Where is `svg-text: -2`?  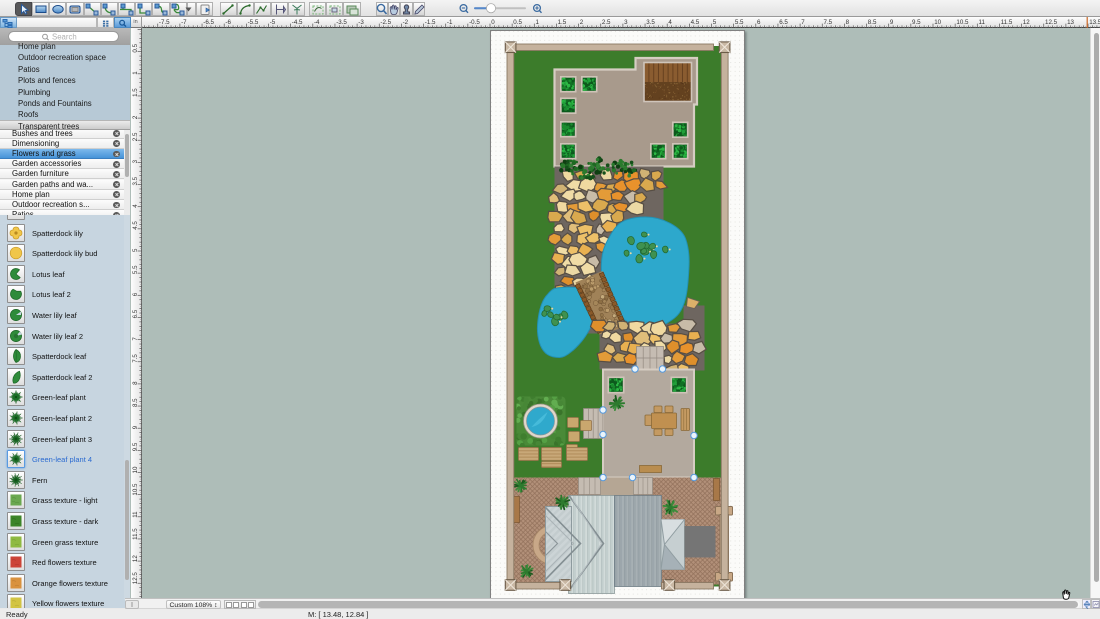
svg-text: -2 is located at coordinates (405, 22).